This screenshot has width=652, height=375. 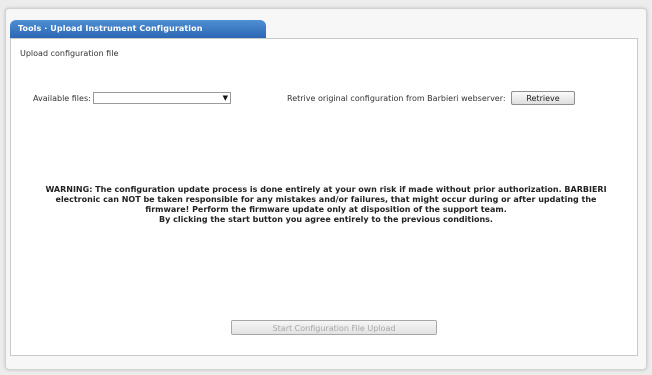 I want to click on tab-upload-configuration: Tools · Upload Instrument Configuration, so click(x=138, y=29).